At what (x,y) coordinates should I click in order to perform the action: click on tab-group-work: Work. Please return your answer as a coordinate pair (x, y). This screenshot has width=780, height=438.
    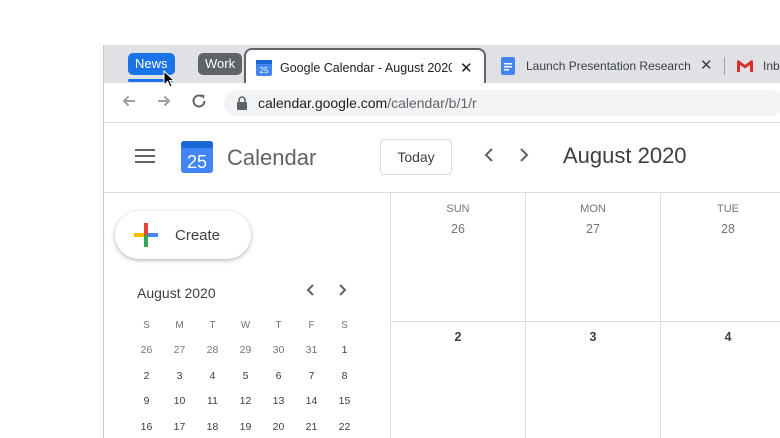
    Looking at the image, I should click on (220, 64).